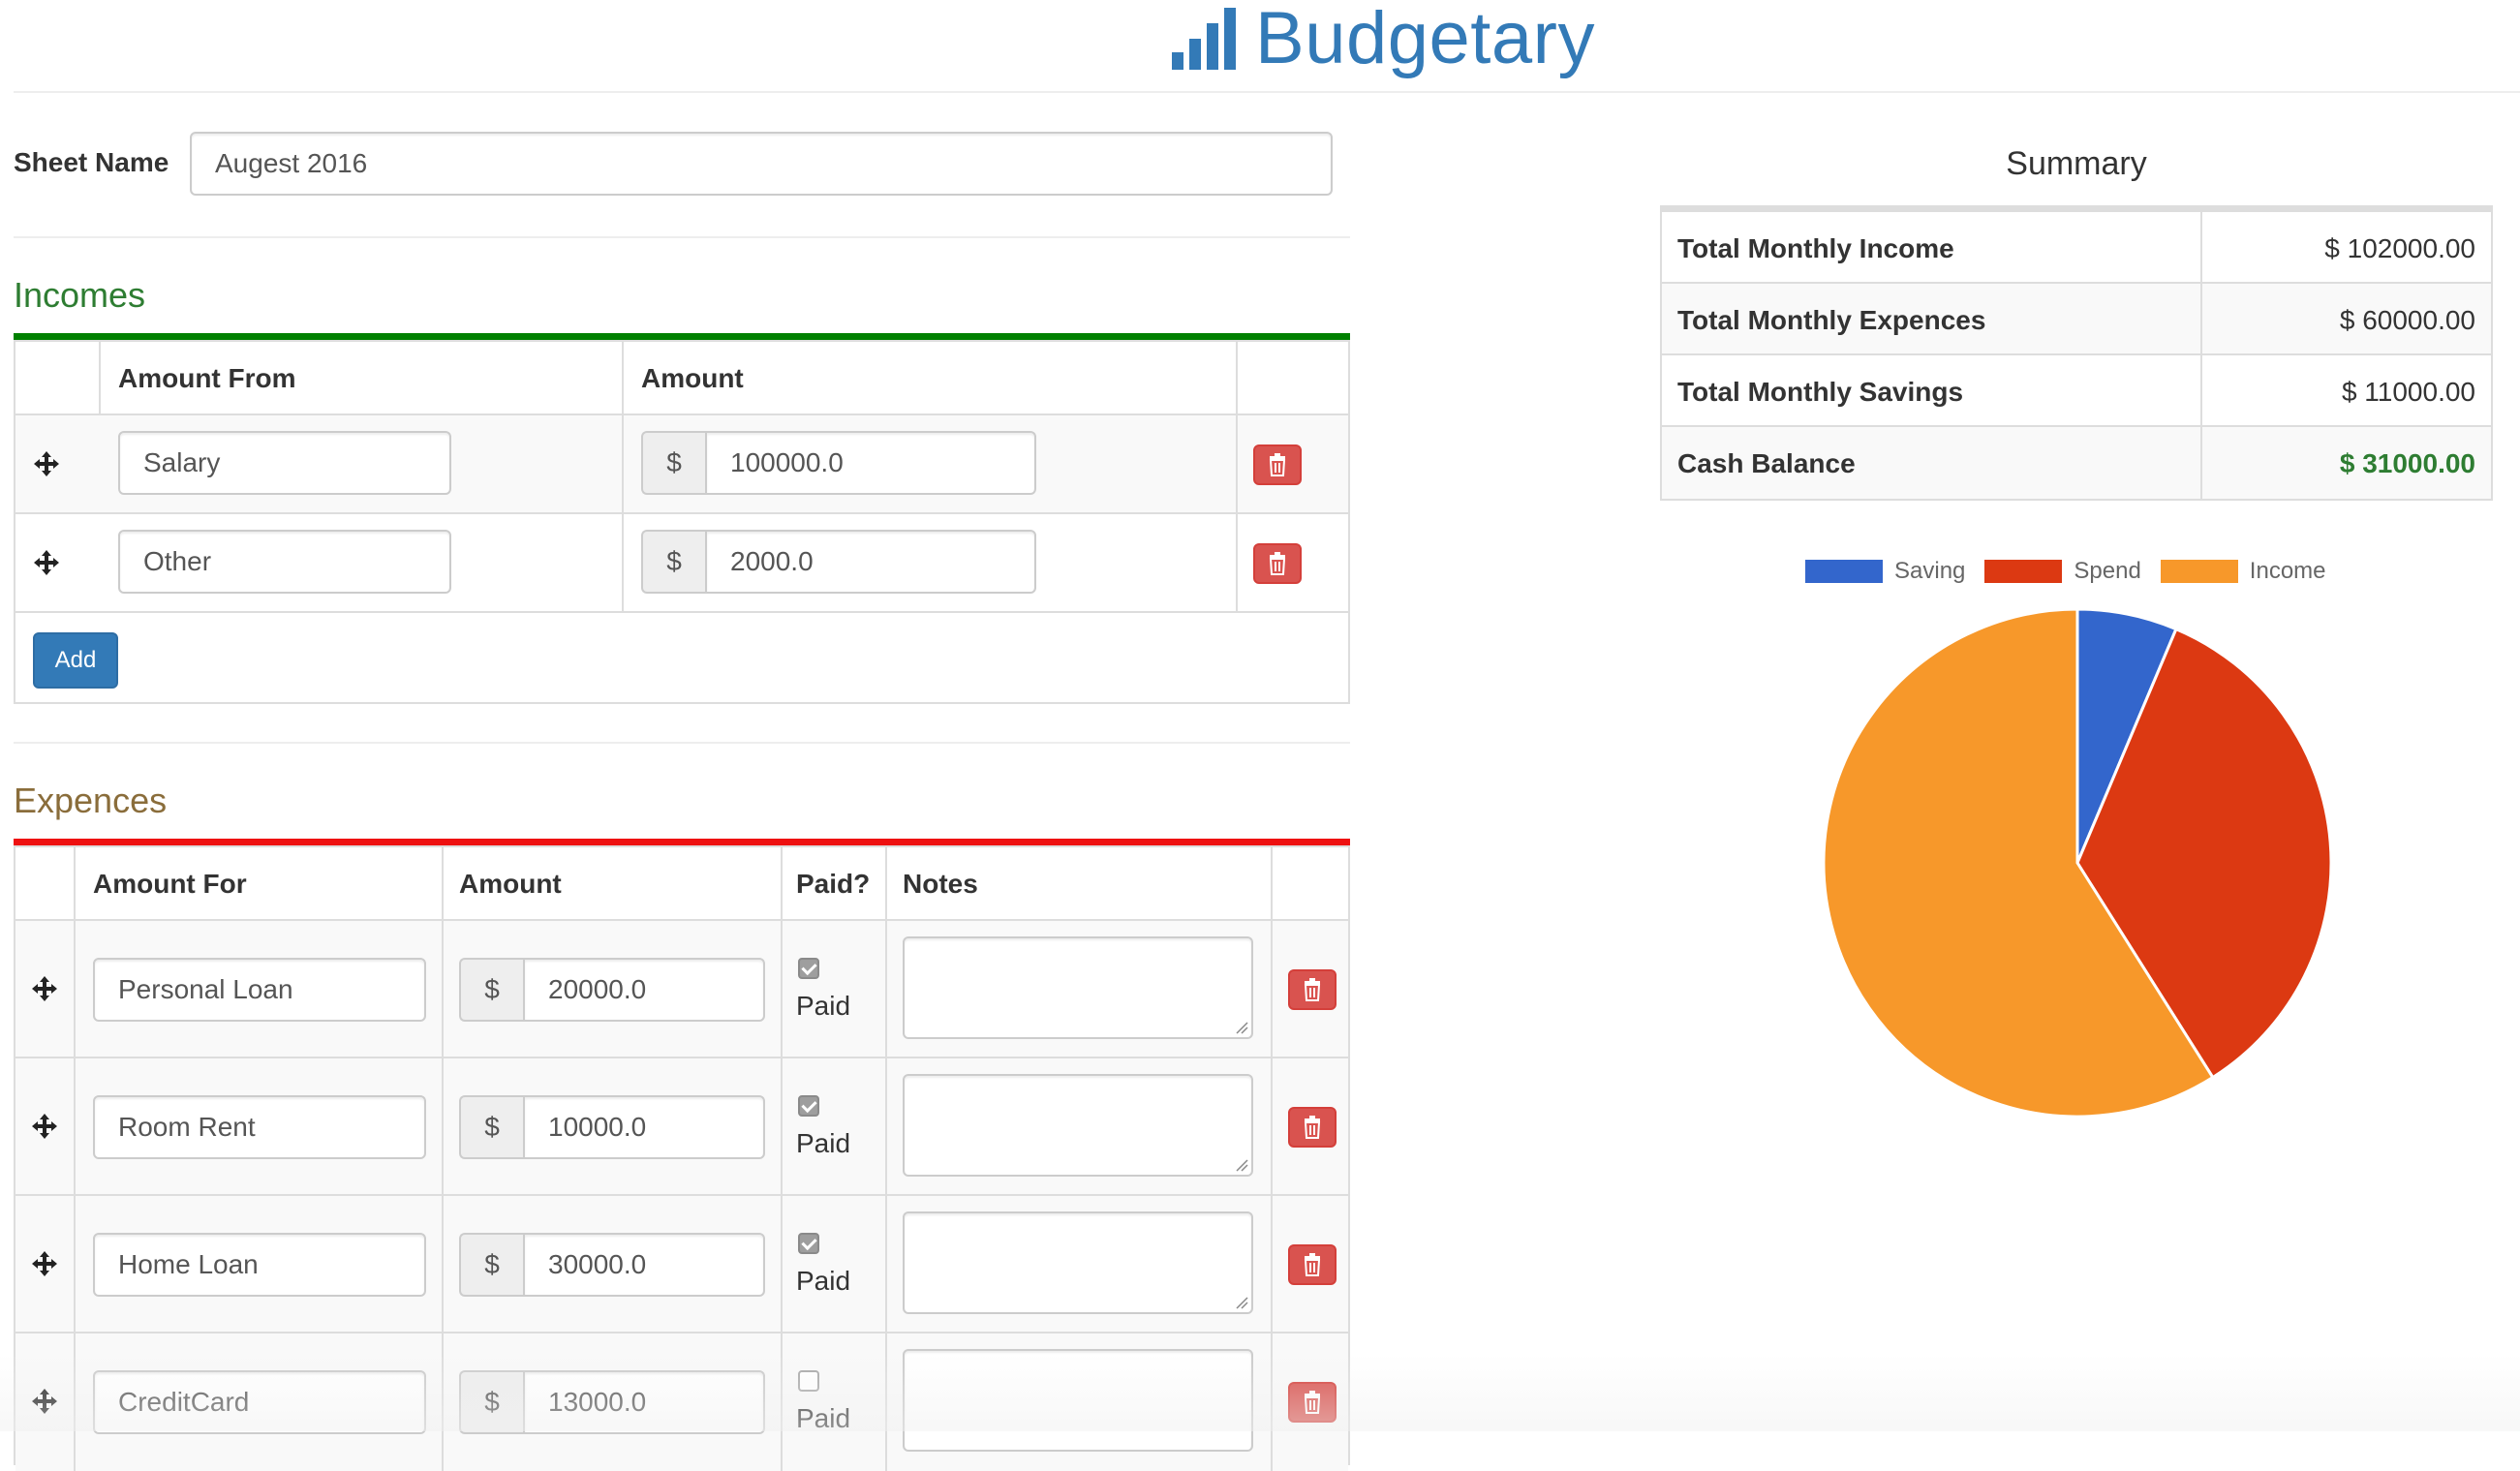 The image size is (2520, 1471). Describe the element at coordinates (75, 660) in the screenshot. I see `add-income-button: Add` at that location.